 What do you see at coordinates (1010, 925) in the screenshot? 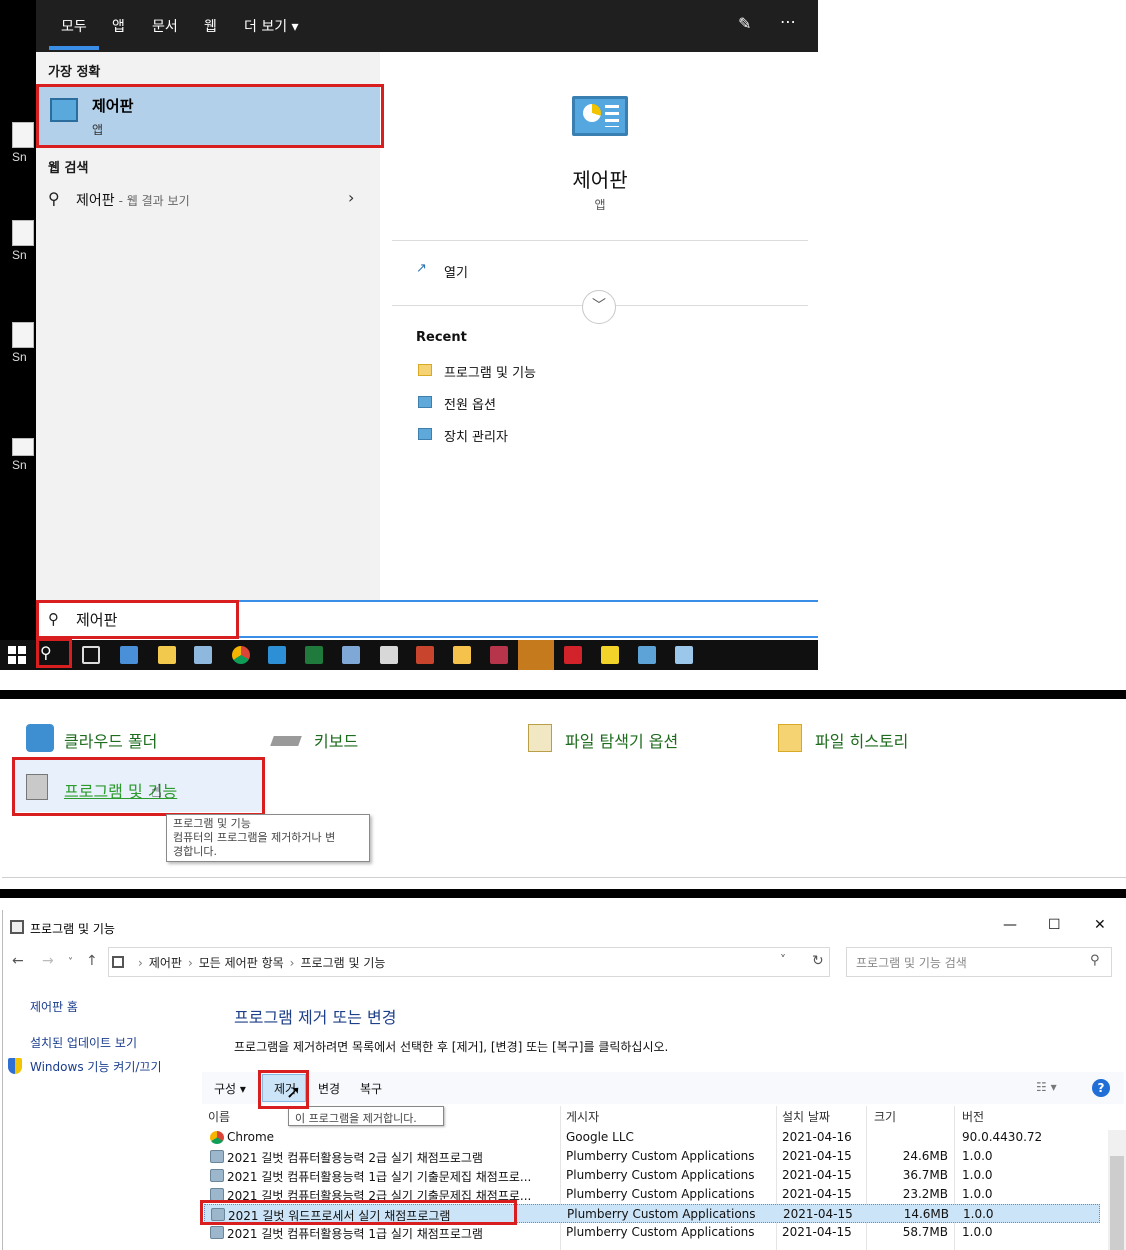
I see `minimize-icon: —` at bounding box center [1010, 925].